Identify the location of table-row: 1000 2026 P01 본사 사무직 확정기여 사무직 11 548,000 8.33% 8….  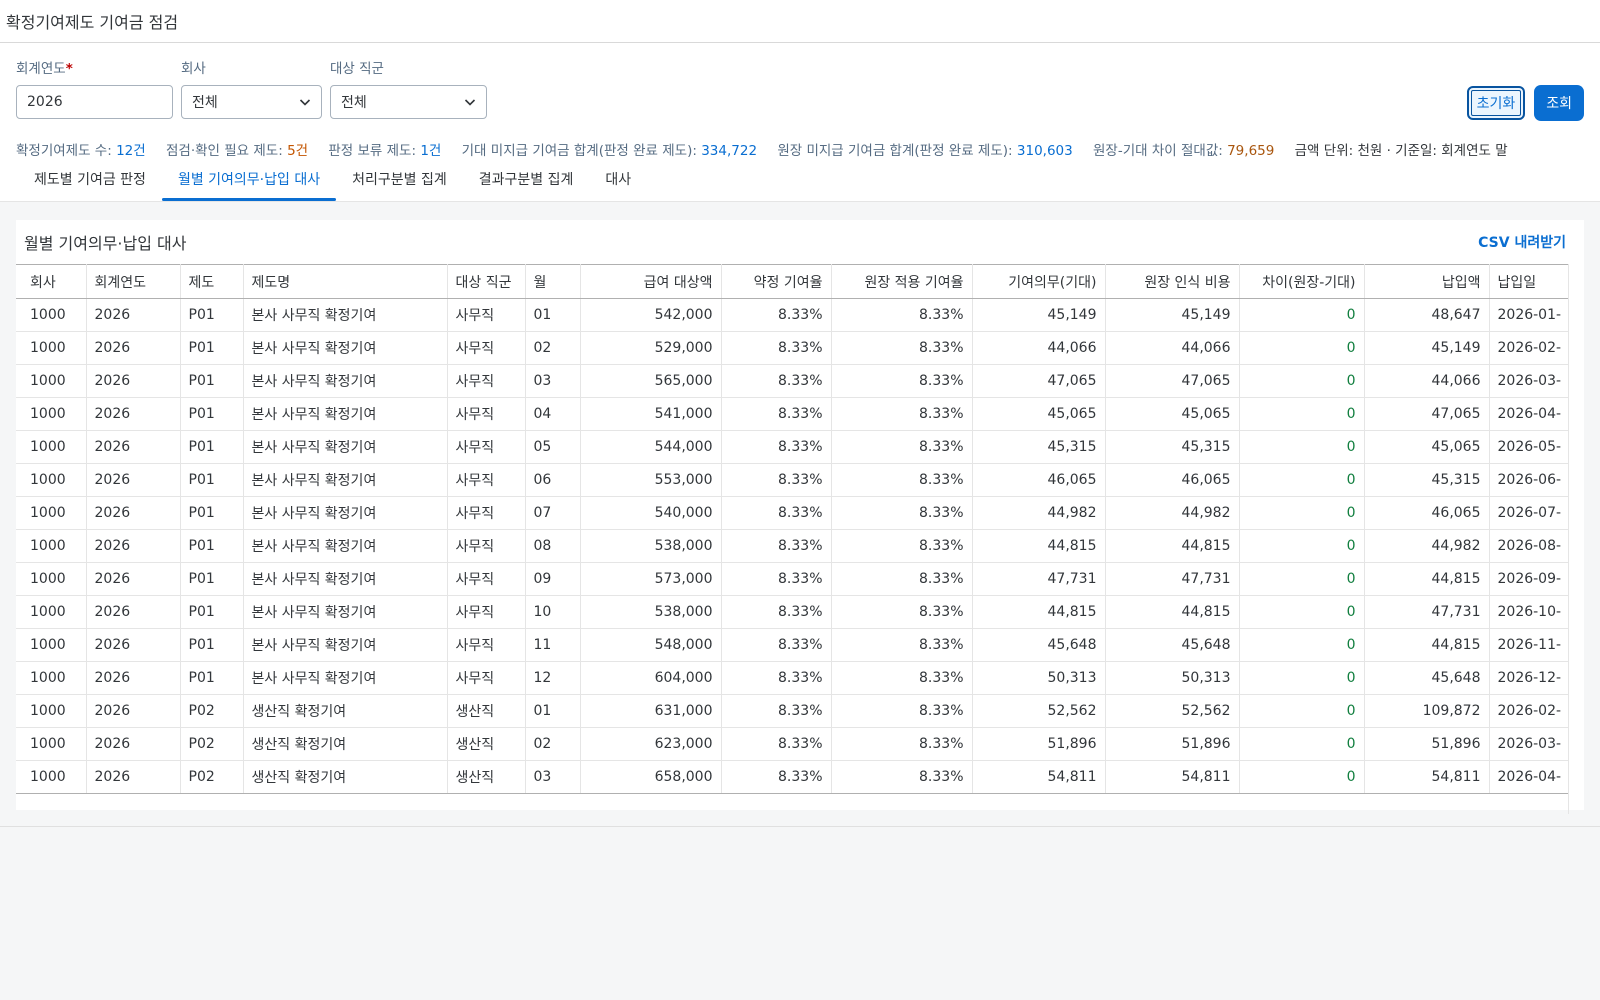
(792, 645).